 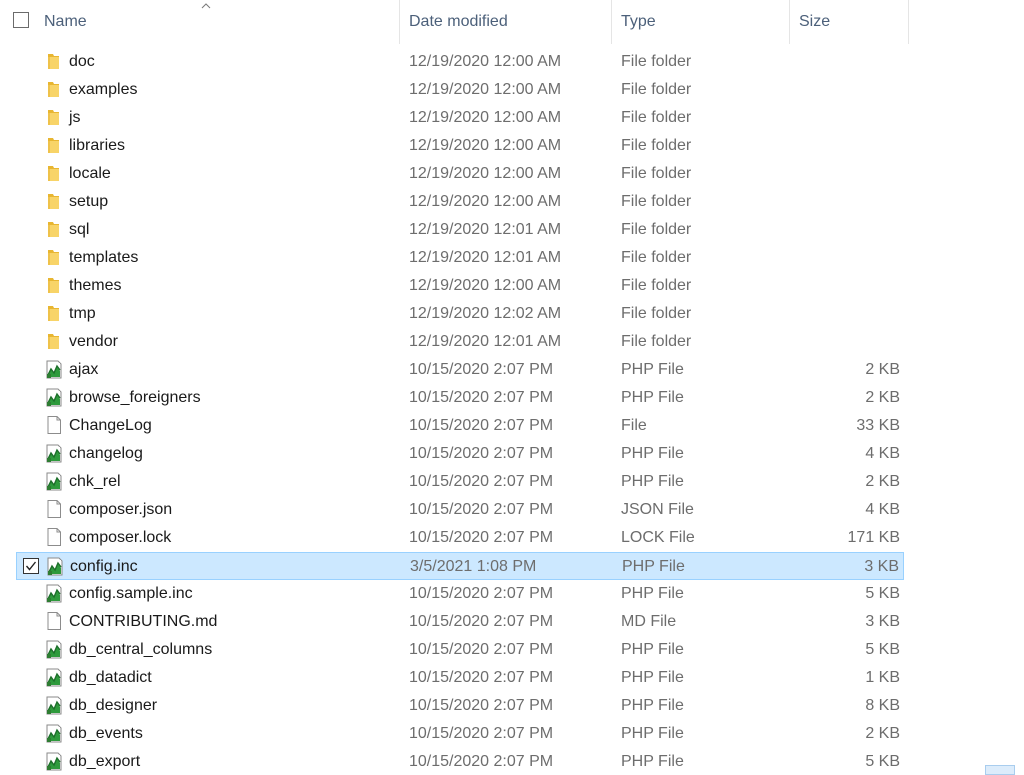 I want to click on file-name: locale, so click(x=90, y=173).